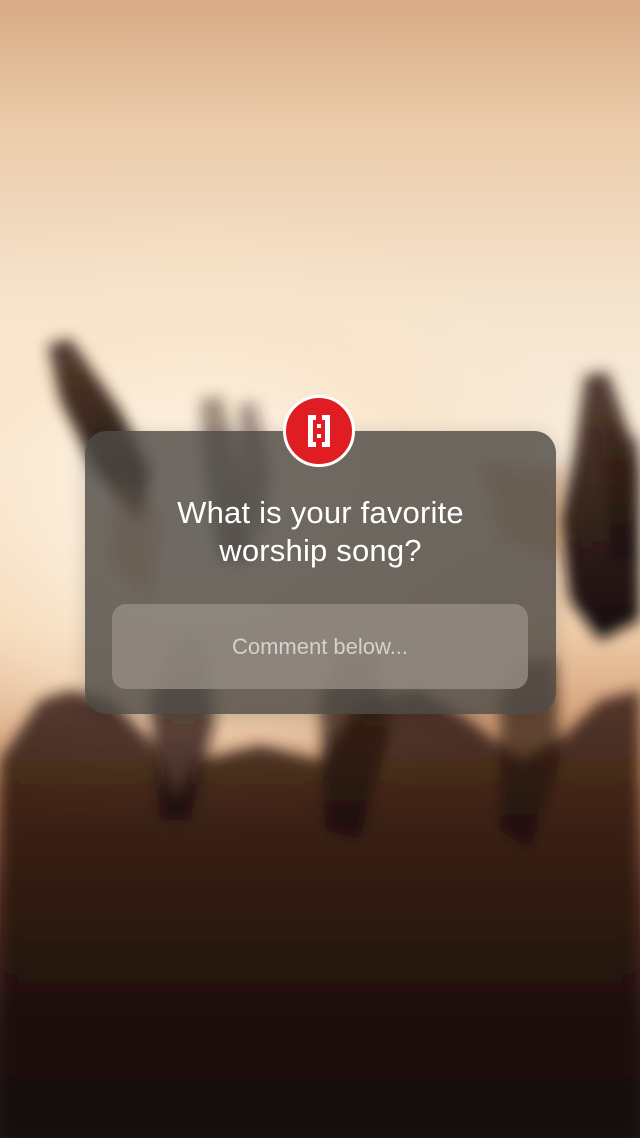  I want to click on question-text: What is your favorite worship song?, so click(320, 532).